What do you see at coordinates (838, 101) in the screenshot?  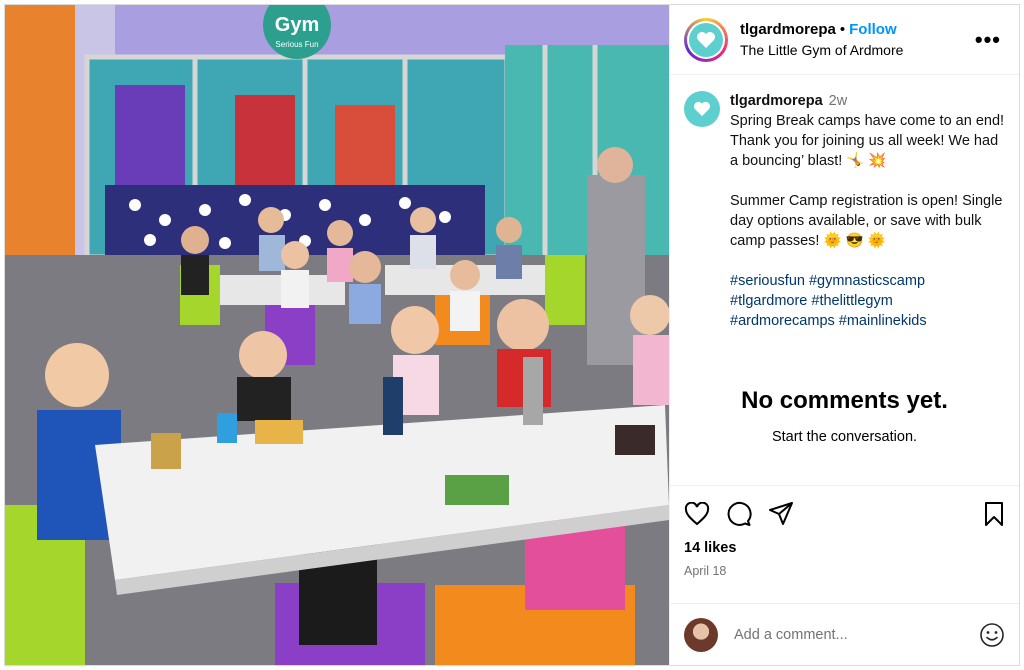 I see `caption-time: 2w` at bounding box center [838, 101].